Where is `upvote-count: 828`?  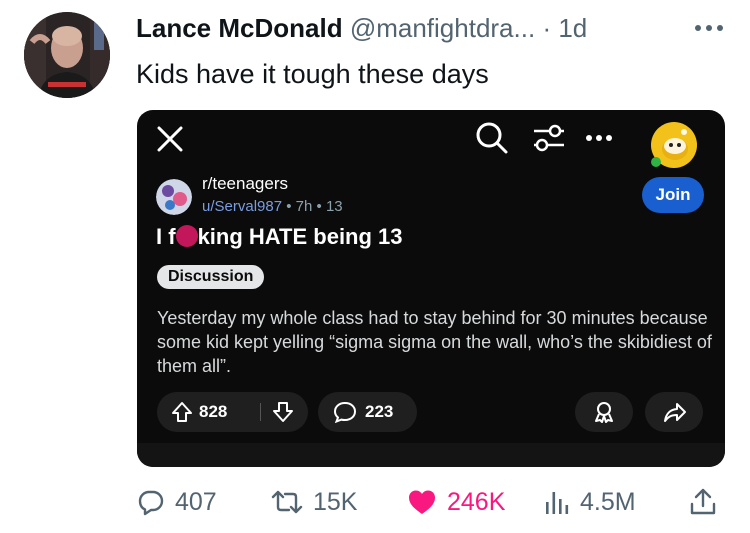
upvote-count: 828 is located at coordinates (213, 411).